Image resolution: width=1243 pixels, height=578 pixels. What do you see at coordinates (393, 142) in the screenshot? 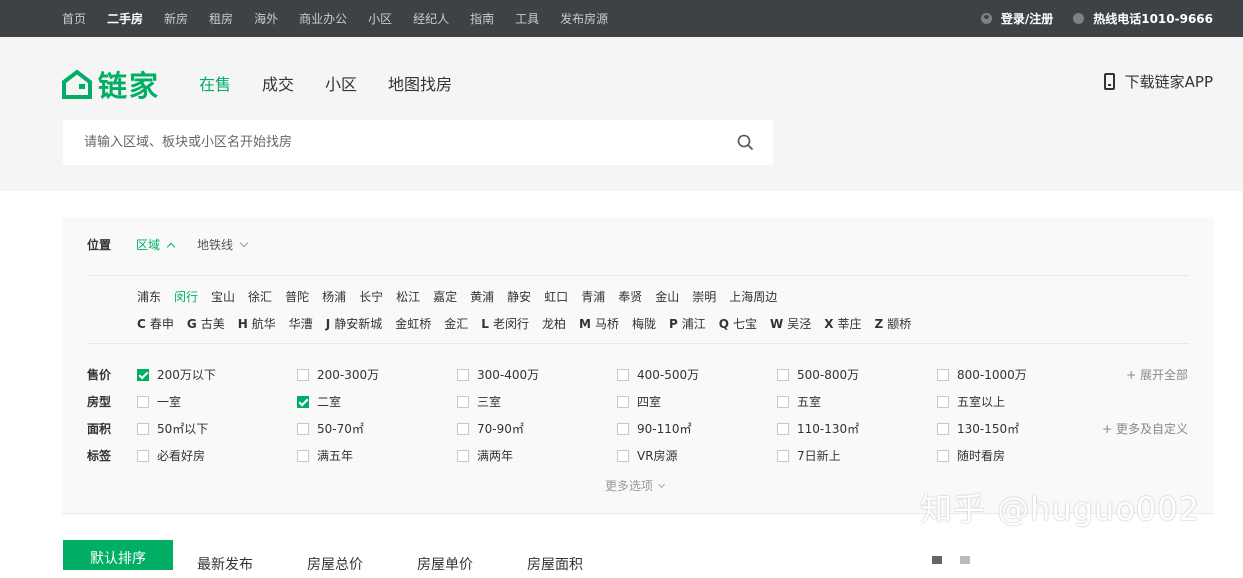
I see `search-input` at bounding box center [393, 142].